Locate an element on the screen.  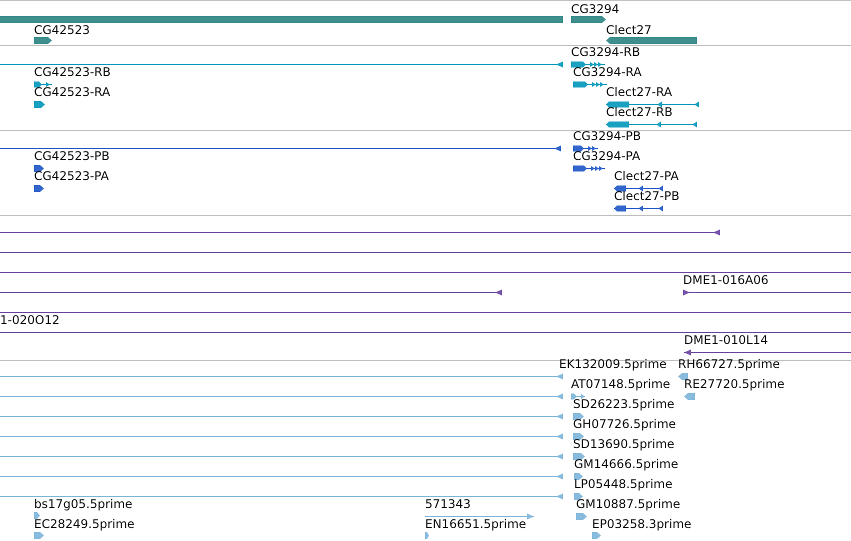
feature-label: CG3294 is located at coordinates (595, 9).